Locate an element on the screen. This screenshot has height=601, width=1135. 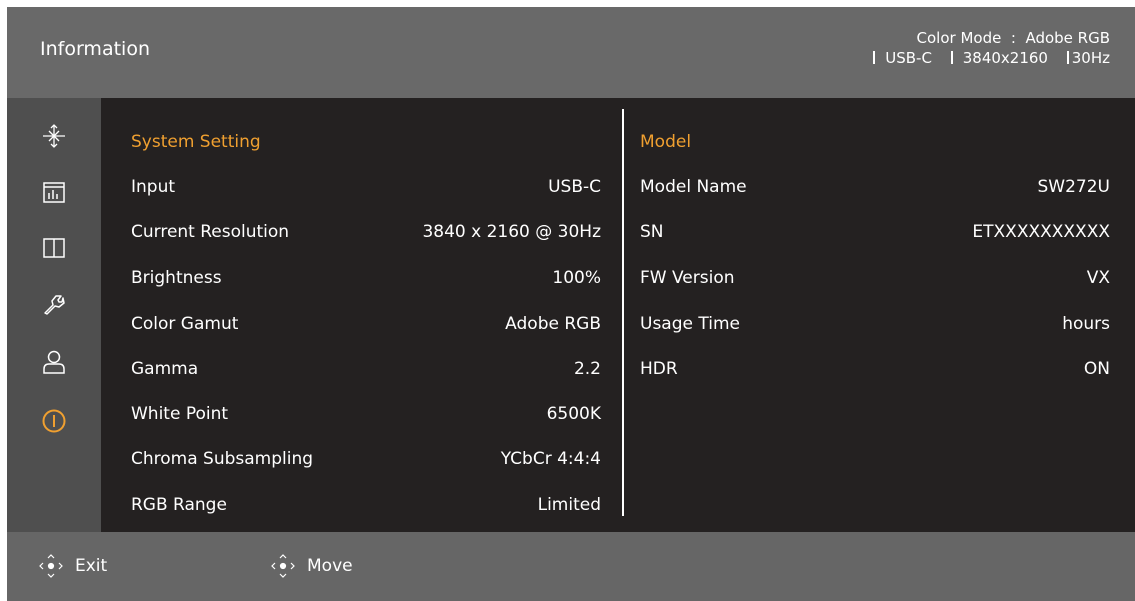
system-row-value: YCbCr 4:4:4 is located at coordinates (550, 459).